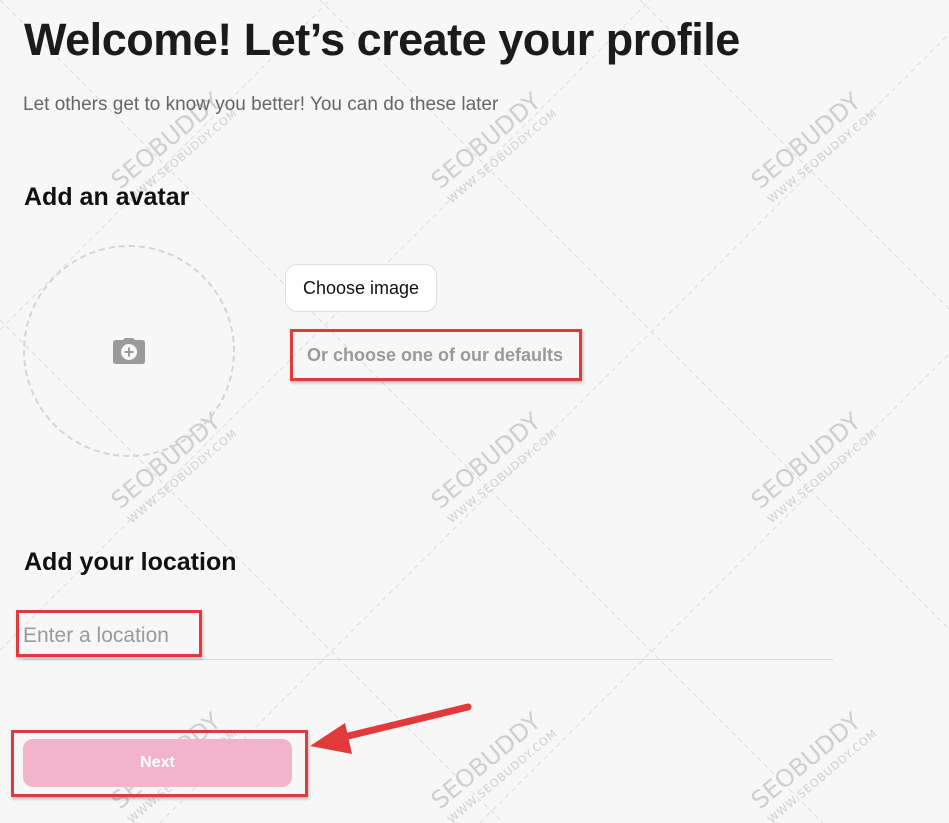  Describe the element at coordinates (382, 39) in the screenshot. I see `page-title: Welcome! Let’s create your profile` at that location.